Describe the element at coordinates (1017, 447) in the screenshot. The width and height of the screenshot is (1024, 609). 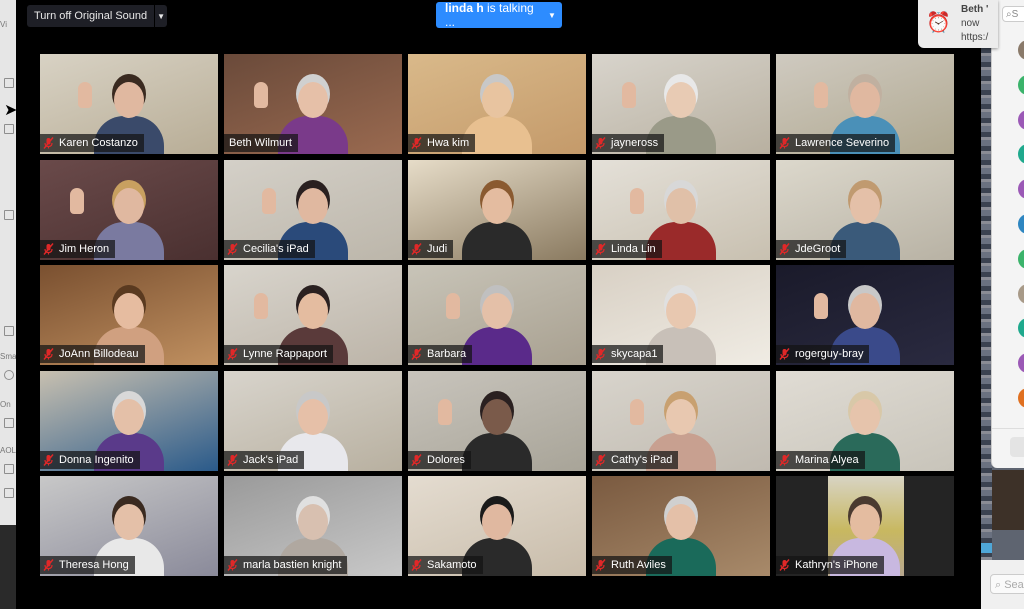
I see `contacts-footer-button` at that location.